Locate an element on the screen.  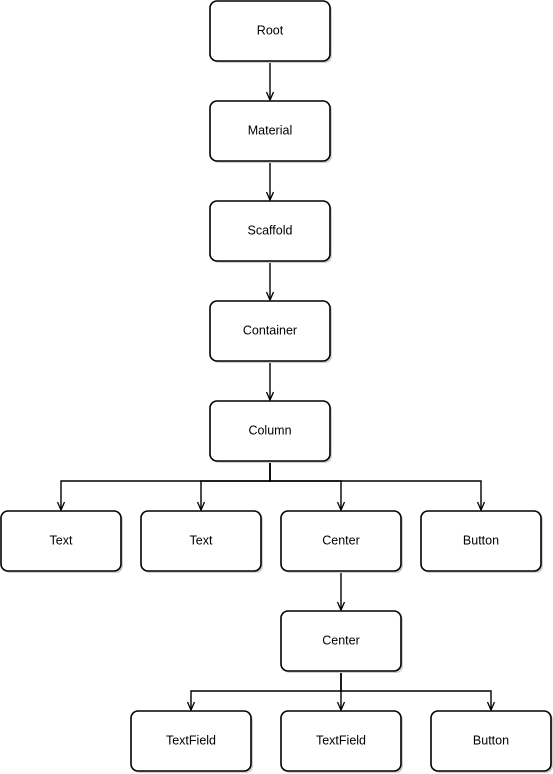
node-center2: Center is located at coordinates (341, 641).